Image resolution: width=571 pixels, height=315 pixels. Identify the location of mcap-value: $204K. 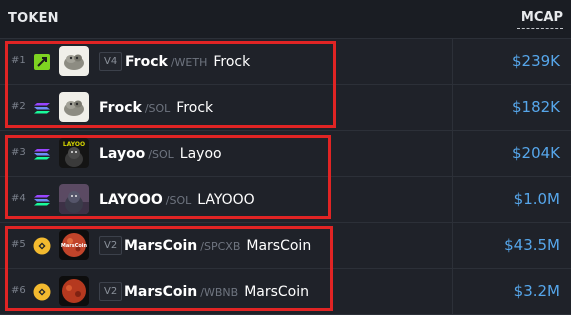
(535, 153).